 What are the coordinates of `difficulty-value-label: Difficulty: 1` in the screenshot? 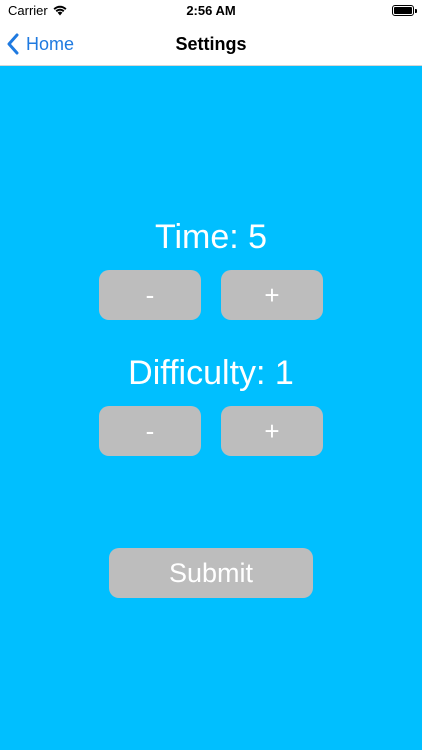 It's located at (211, 373).